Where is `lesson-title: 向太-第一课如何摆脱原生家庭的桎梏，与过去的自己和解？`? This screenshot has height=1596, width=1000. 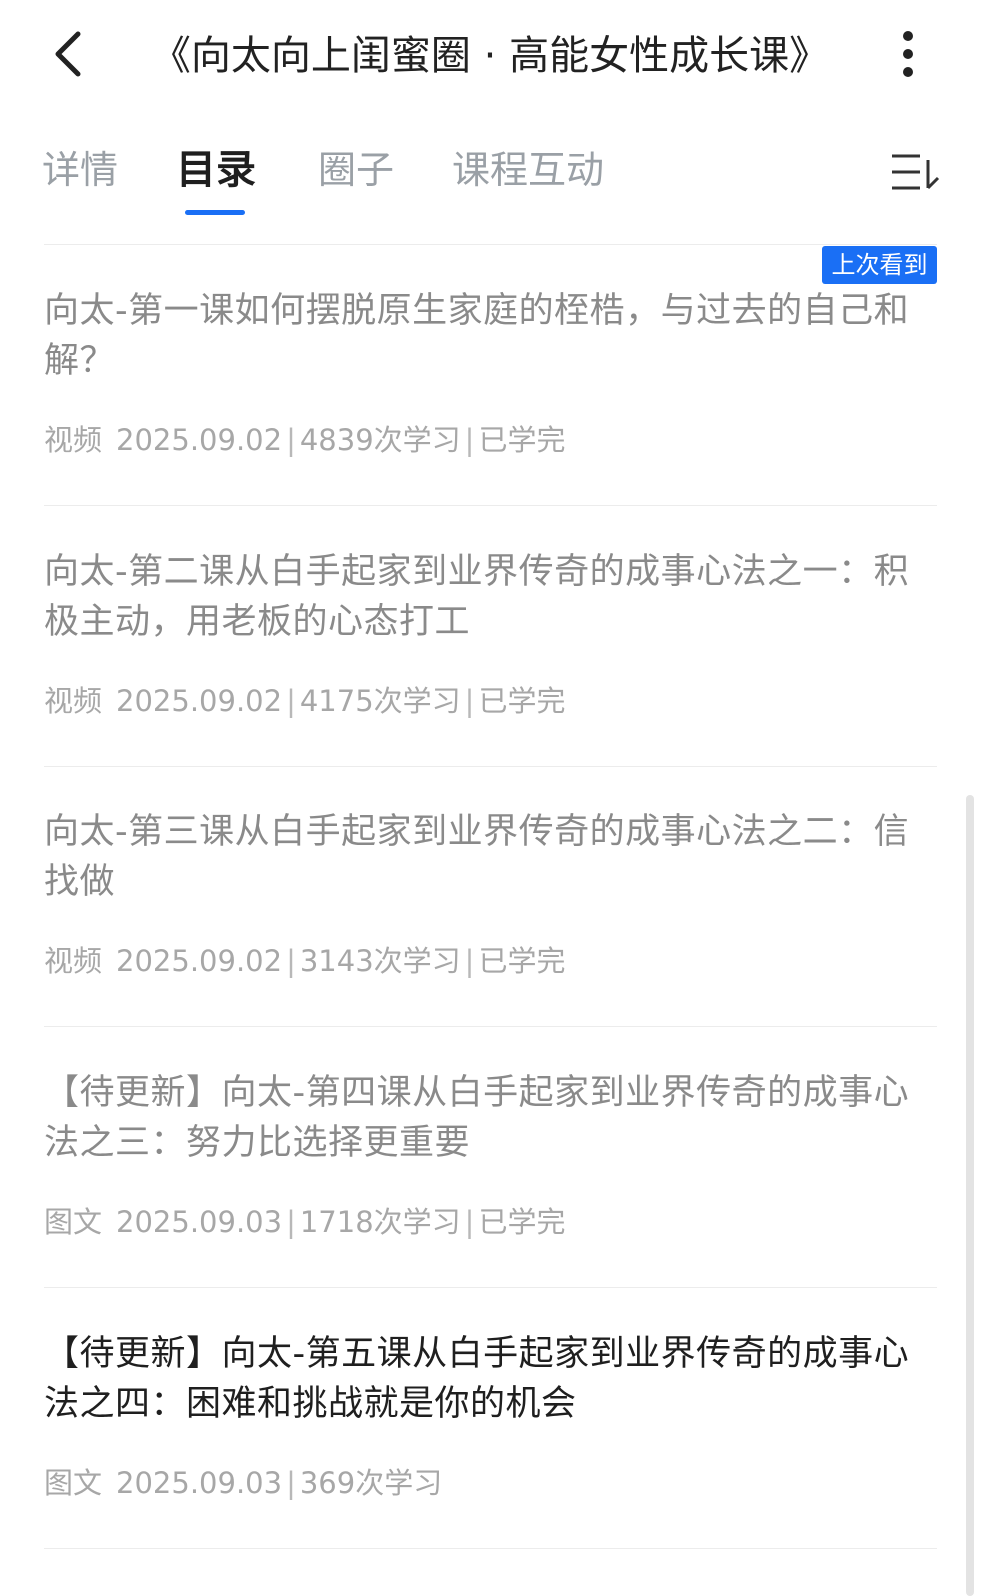
lesson-title: 向太-第一课如何摆脱原生家庭的桎梏，与过去的自己和解？ is located at coordinates (477, 336).